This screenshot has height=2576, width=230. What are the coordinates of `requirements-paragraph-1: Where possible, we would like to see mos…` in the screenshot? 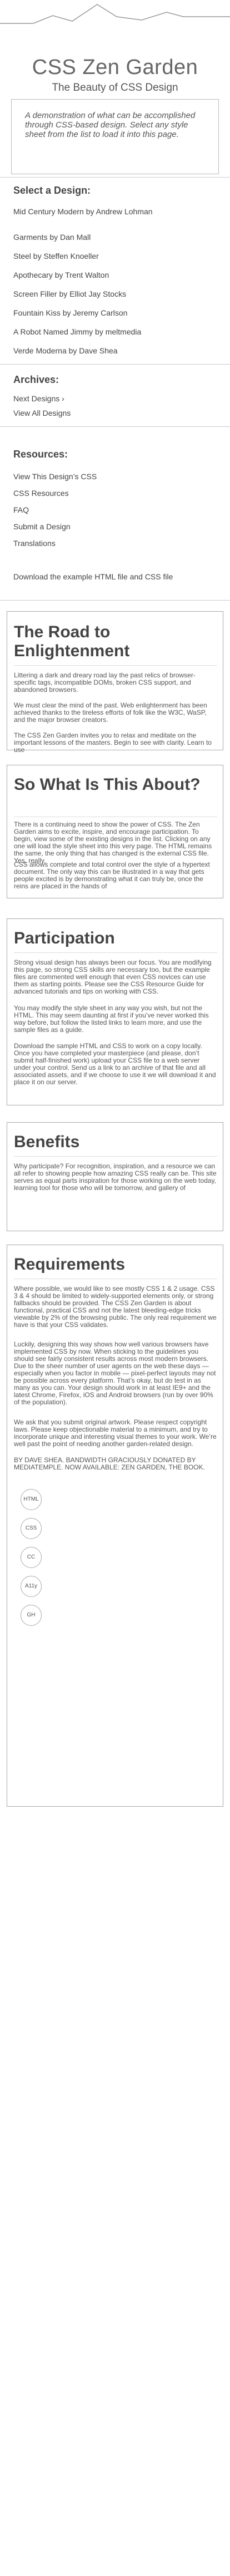 It's located at (116, 1307).